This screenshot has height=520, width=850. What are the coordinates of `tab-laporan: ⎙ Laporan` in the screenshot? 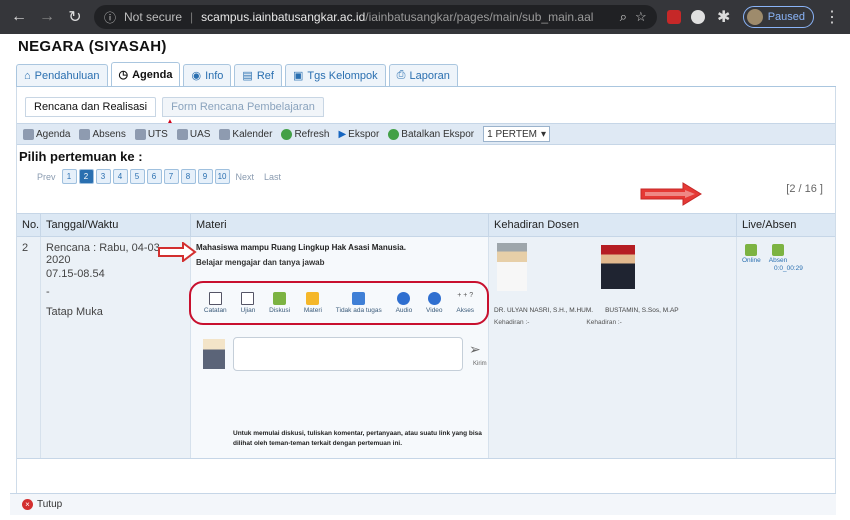 It's located at (423, 75).